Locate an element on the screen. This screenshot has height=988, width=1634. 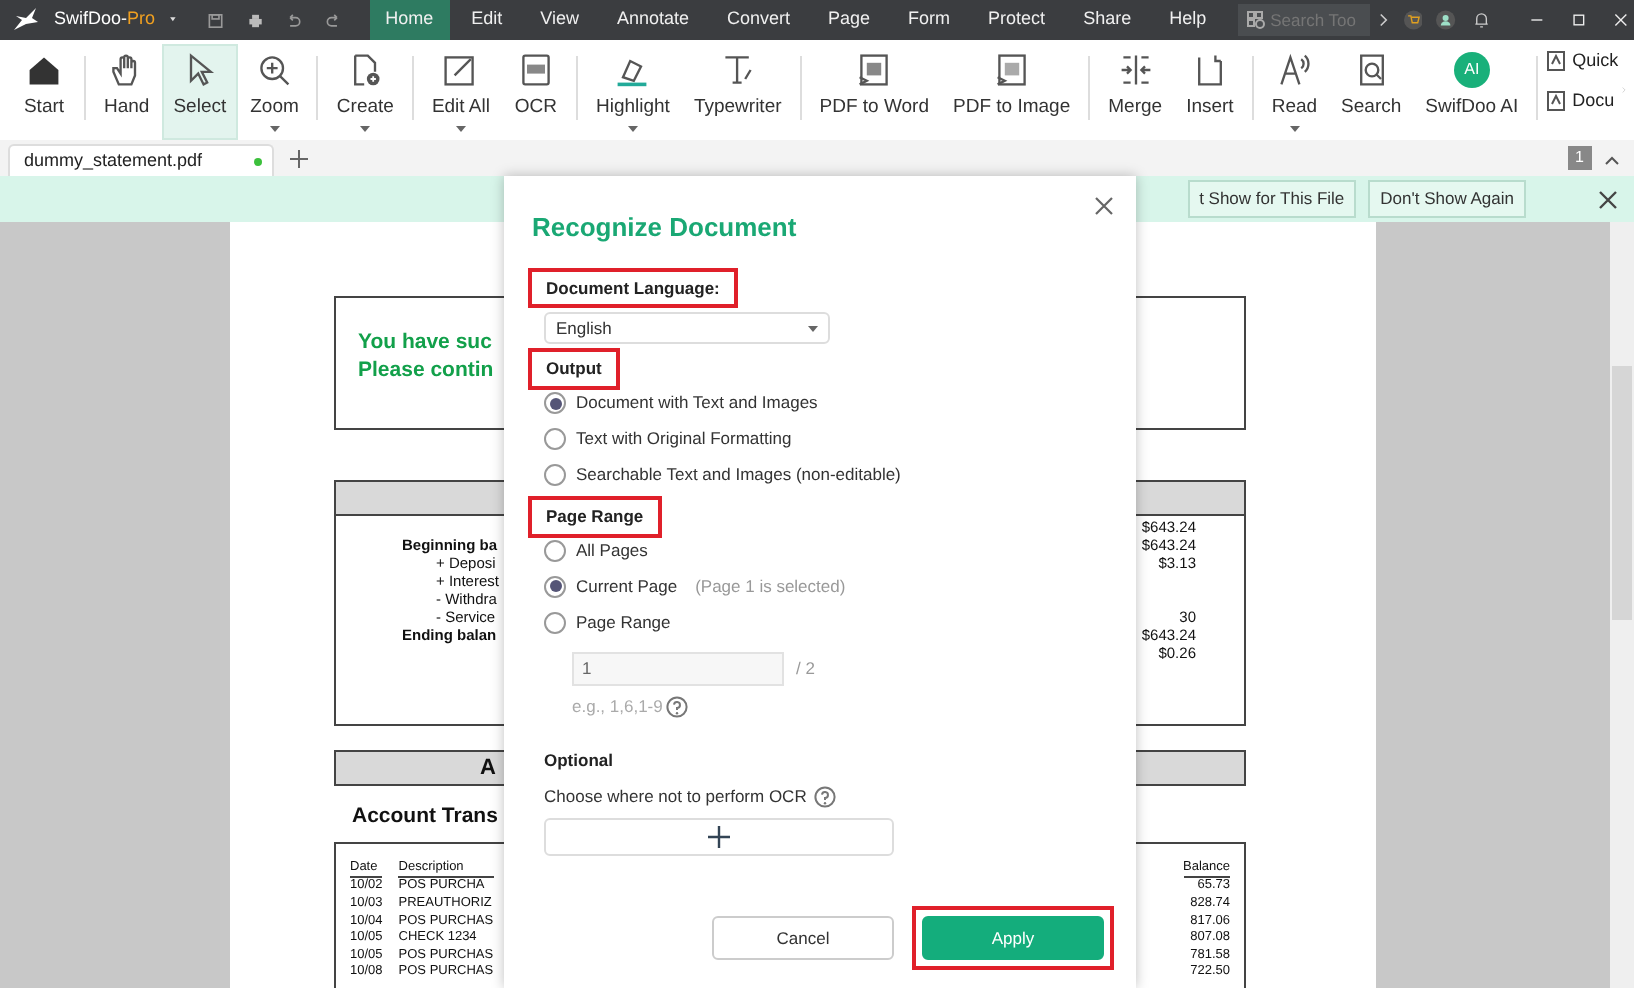
cart-icon is located at coordinates (1413, 20).